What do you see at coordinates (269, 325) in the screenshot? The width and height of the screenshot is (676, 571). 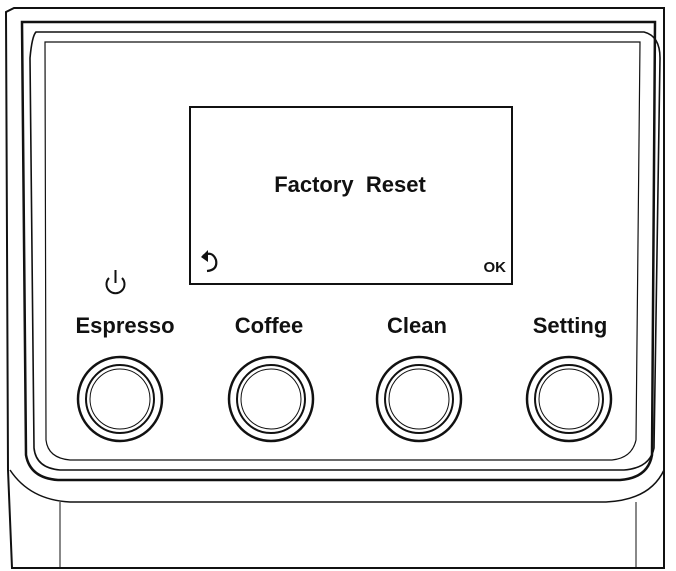 I see `coffee-label: Coffee` at bounding box center [269, 325].